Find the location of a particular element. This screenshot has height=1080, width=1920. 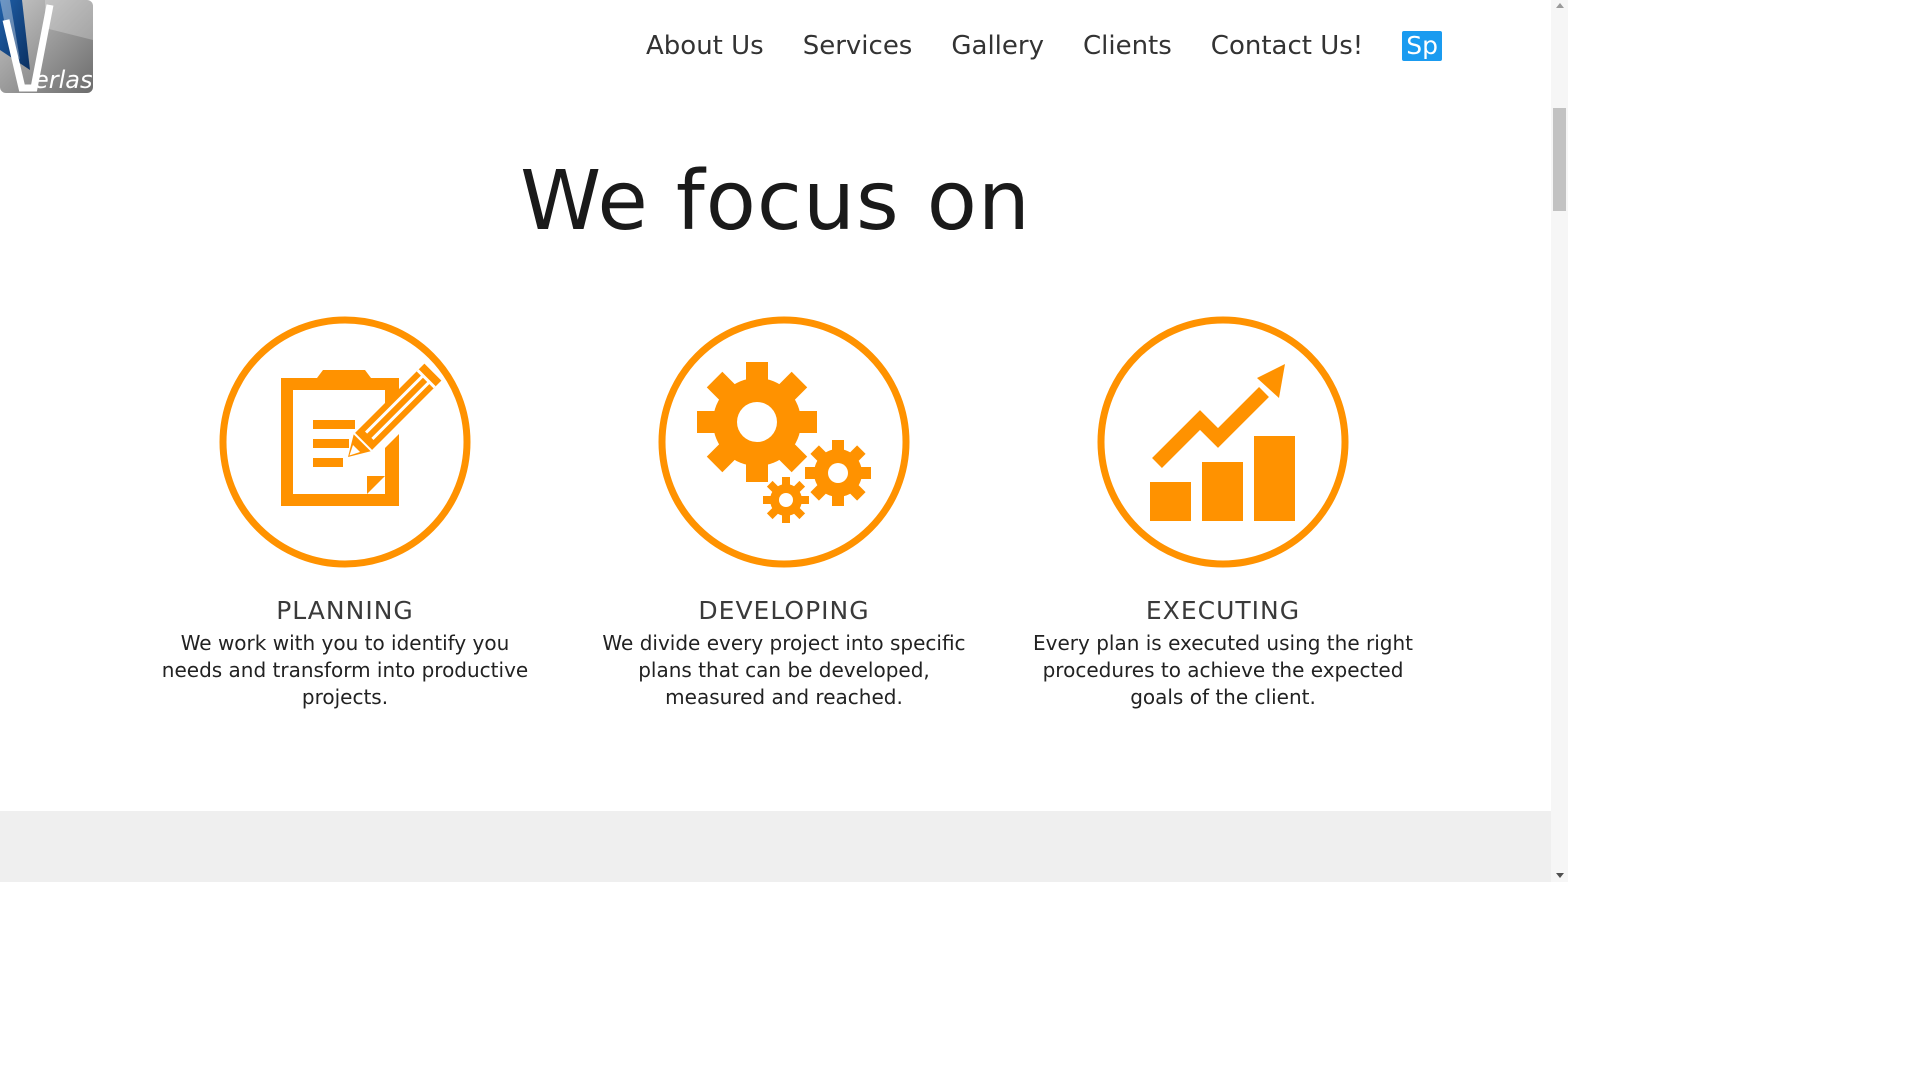

scroll-up-arrow-icon is located at coordinates (1560, 5).